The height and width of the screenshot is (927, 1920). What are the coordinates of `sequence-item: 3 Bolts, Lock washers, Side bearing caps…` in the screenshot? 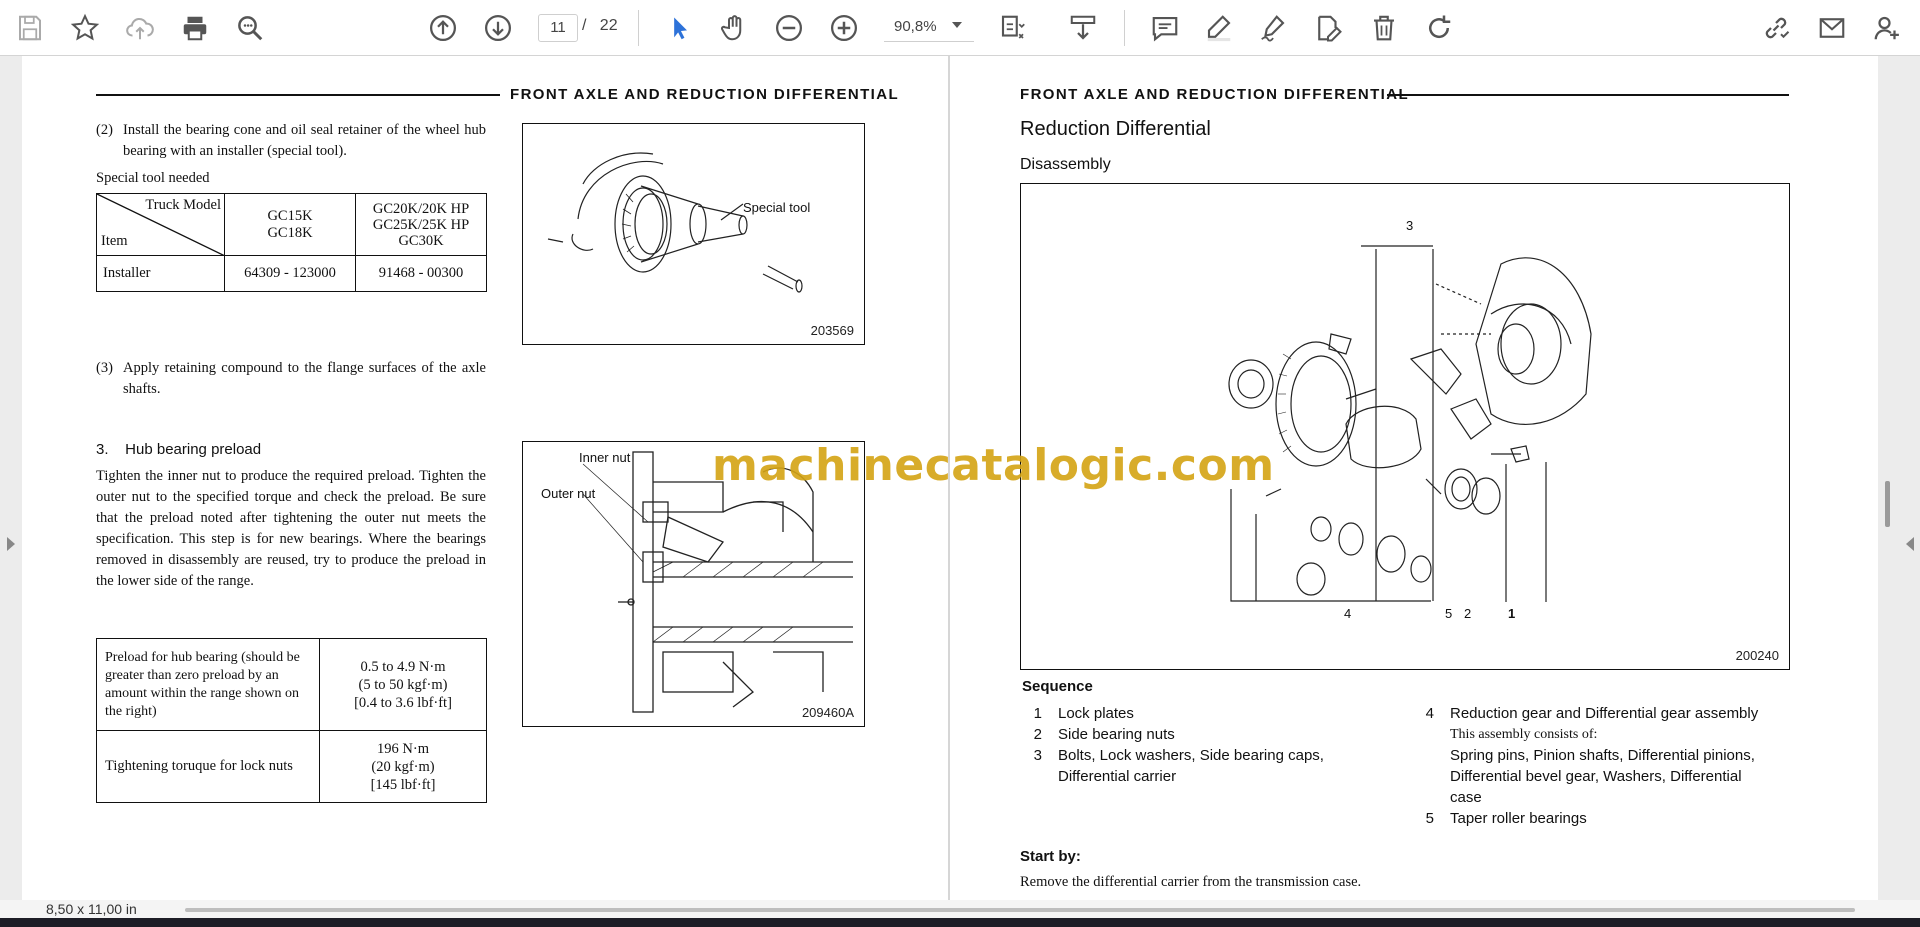 It's located at (1178, 766).